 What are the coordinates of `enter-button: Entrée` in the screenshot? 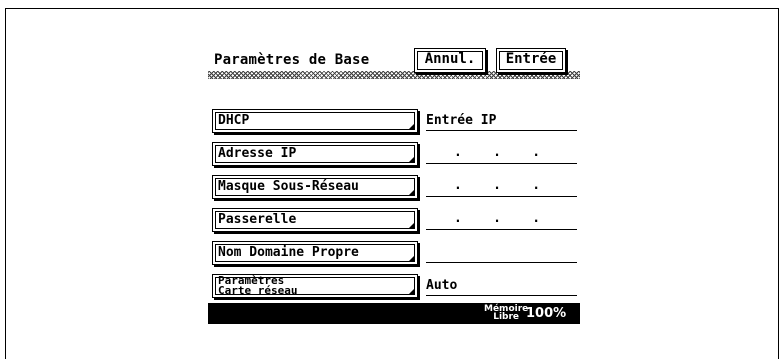 It's located at (531, 60).